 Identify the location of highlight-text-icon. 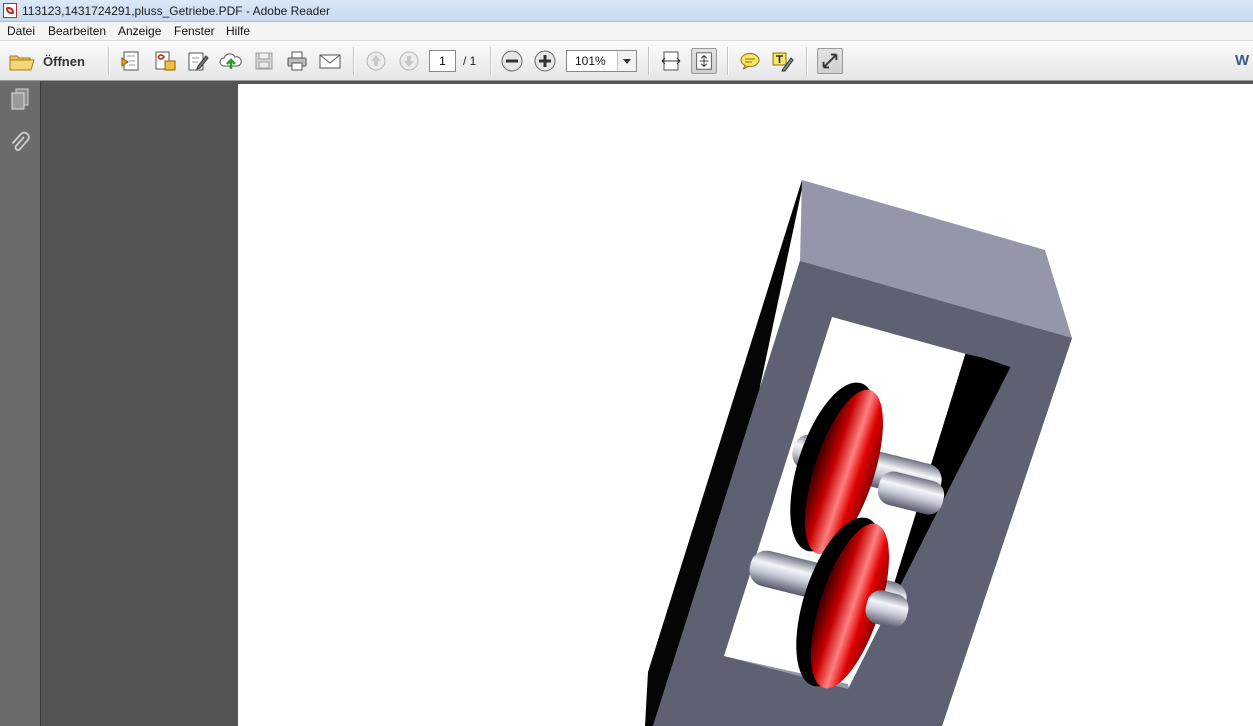
(783, 61).